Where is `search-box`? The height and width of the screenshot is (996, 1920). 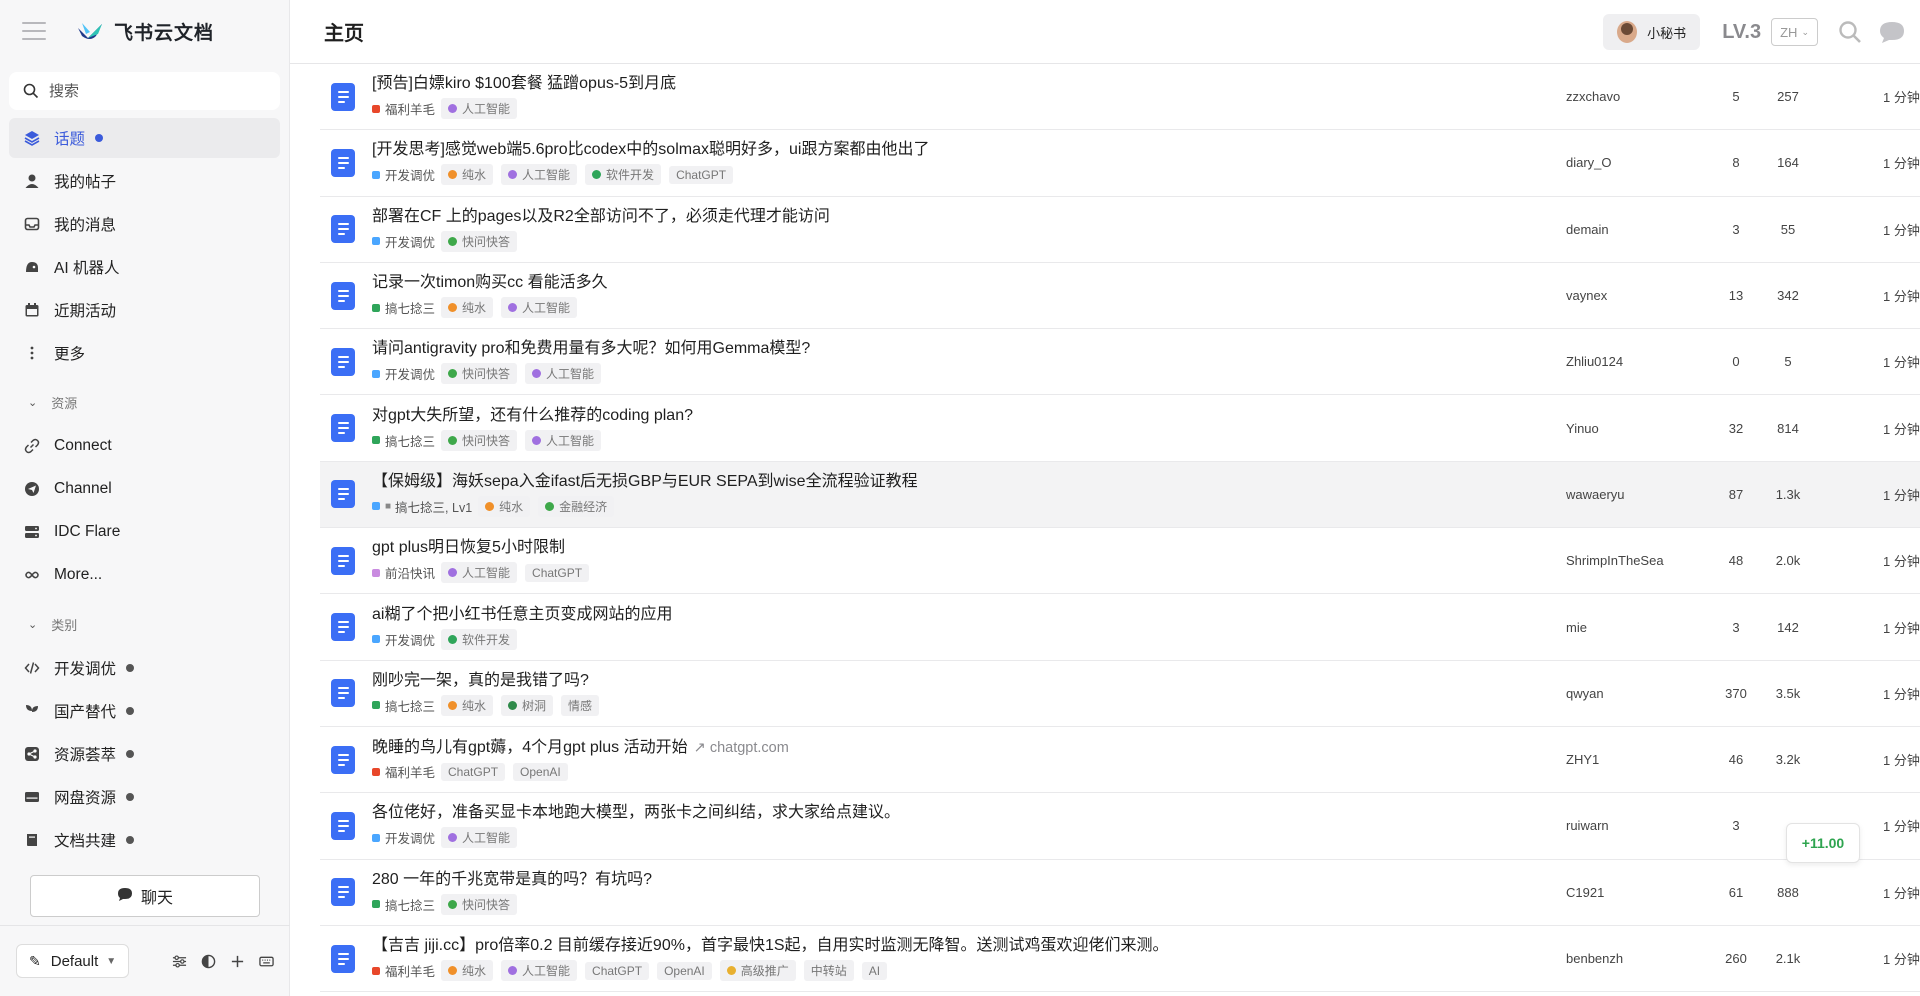 search-box is located at coordinates (144, 91).